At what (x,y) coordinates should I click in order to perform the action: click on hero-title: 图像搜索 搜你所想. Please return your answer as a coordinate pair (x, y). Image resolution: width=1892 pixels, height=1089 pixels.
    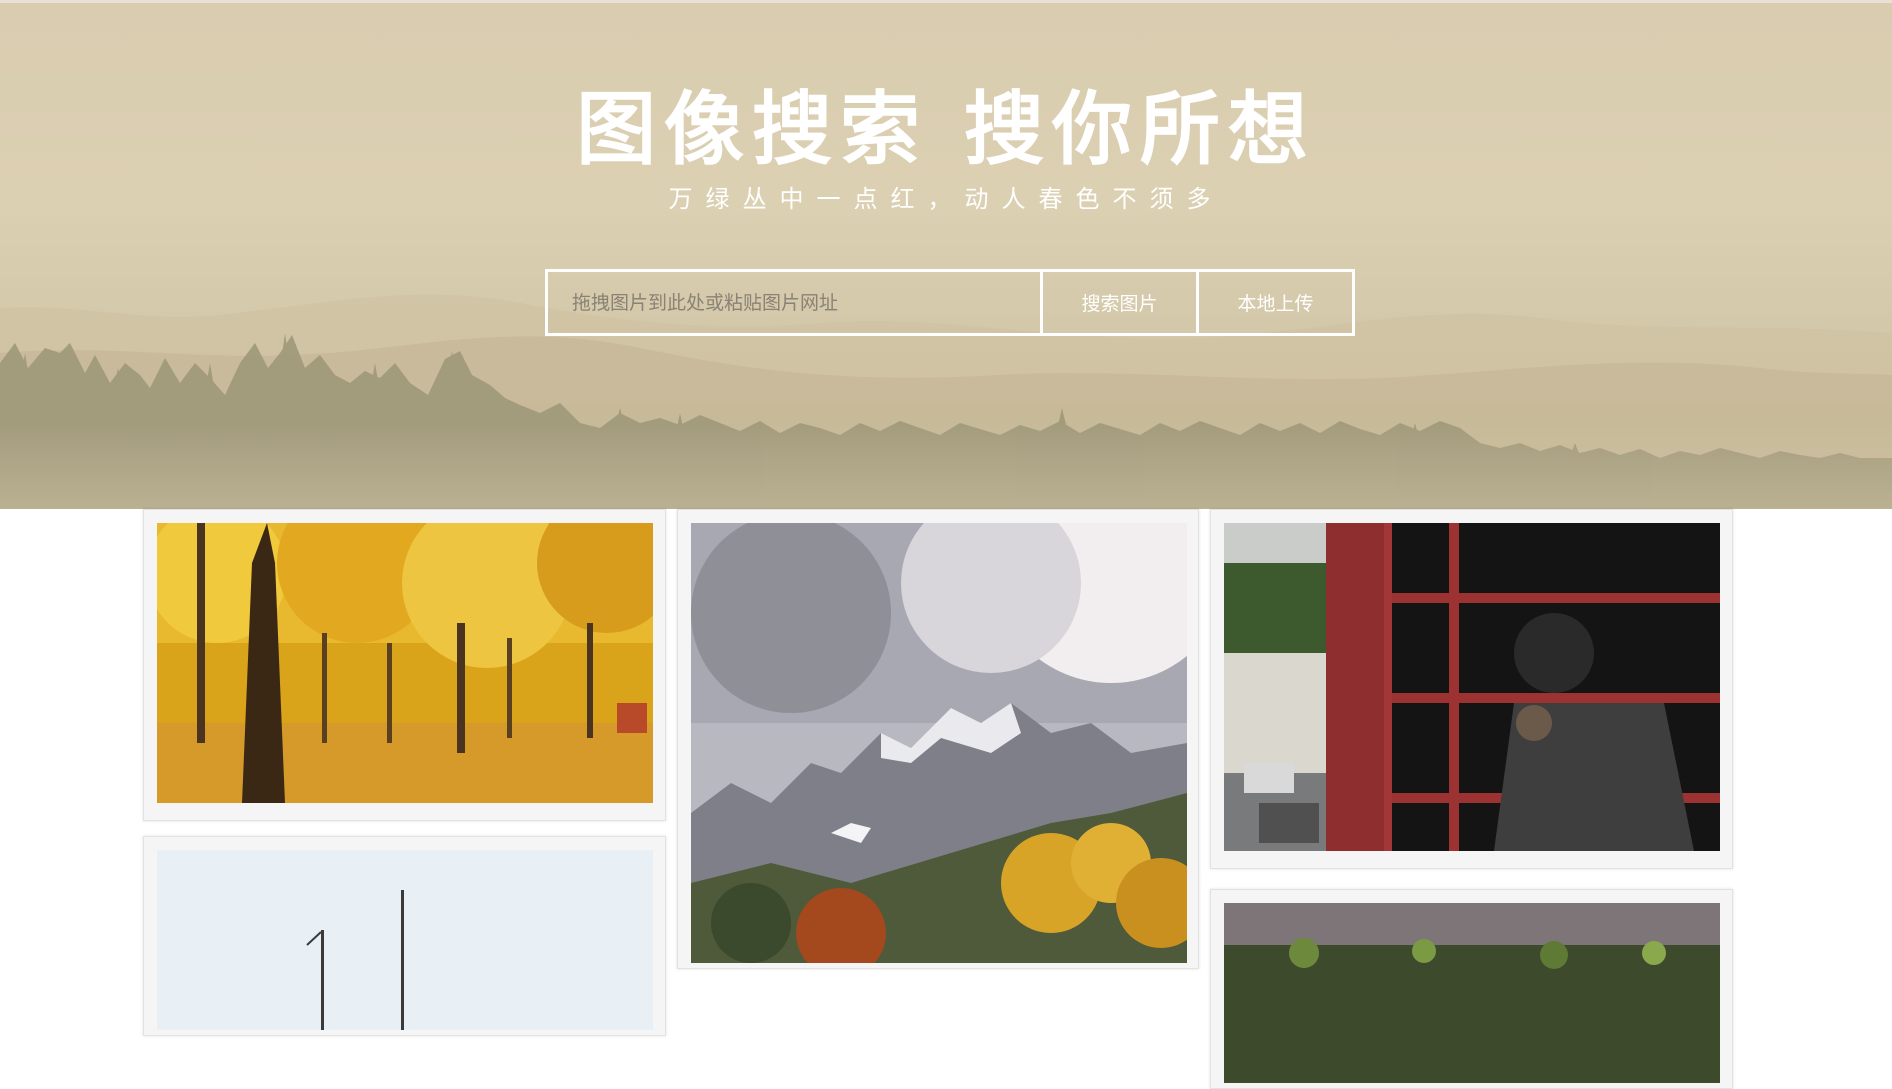
    Looking at the image, I should click on (946, 129).